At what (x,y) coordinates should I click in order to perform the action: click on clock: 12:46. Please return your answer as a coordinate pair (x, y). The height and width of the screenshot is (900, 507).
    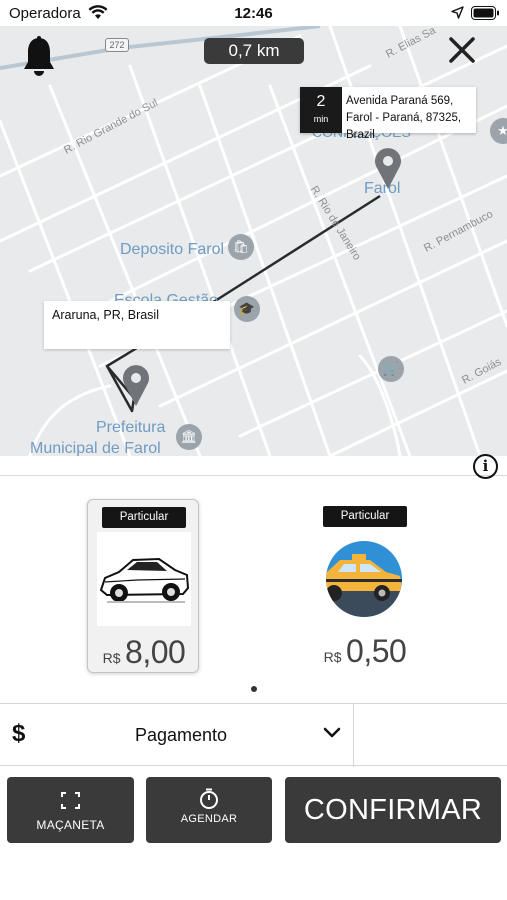
    Looking at the image, I should click on (253, 13).